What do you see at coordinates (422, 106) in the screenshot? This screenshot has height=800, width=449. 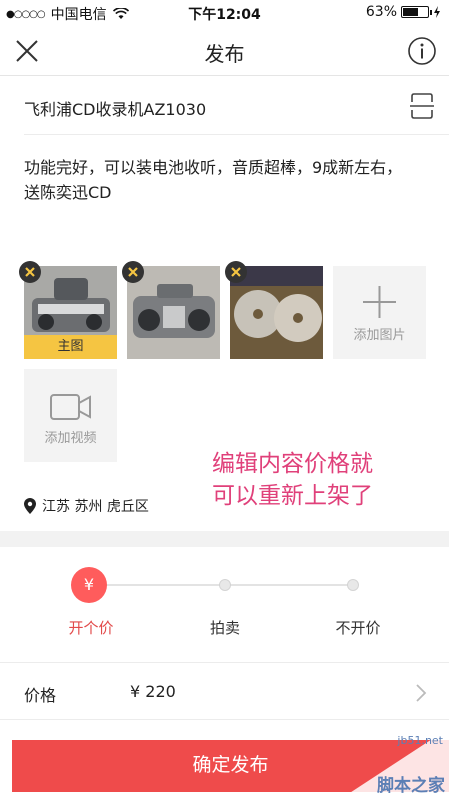 I see `scan-icon` at bounding box center [422, 106].